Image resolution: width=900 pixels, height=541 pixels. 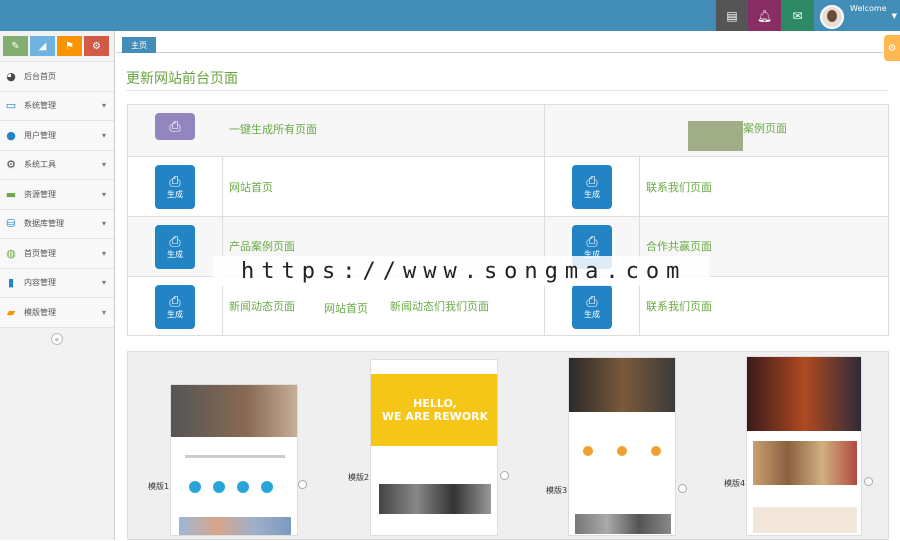 I want to click on template-1: 模版1, so click(x=228, y=446).